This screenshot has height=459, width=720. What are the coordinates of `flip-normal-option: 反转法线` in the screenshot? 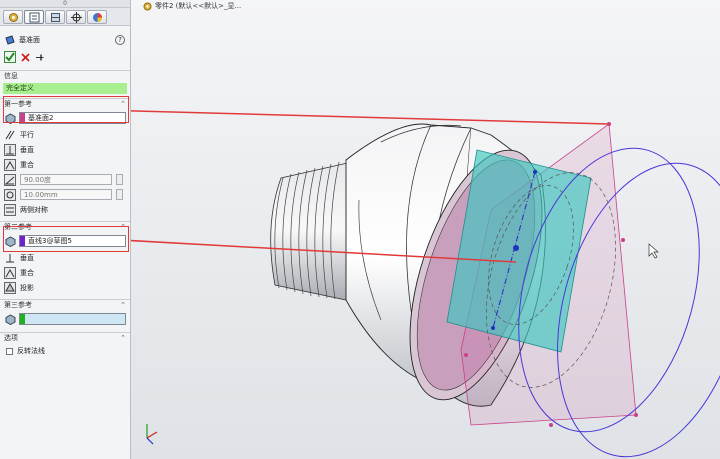 It's located at (65, 351).